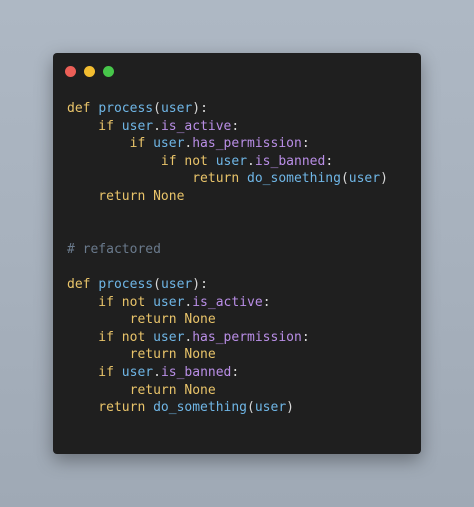 The width and height of the screenshot is (474, 507). I want to click on window-controls, so click(89, 72).